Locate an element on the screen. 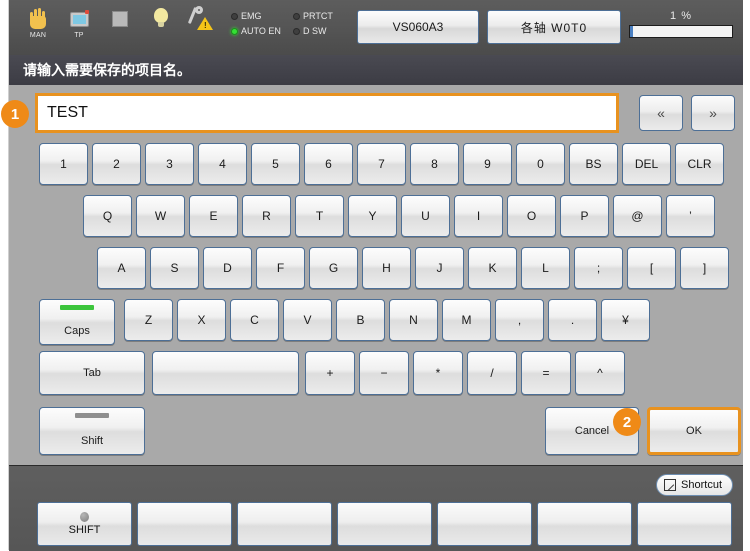 The image size is (750, 551). function-key-1: SHIFT is located at coordinates (84, 524).